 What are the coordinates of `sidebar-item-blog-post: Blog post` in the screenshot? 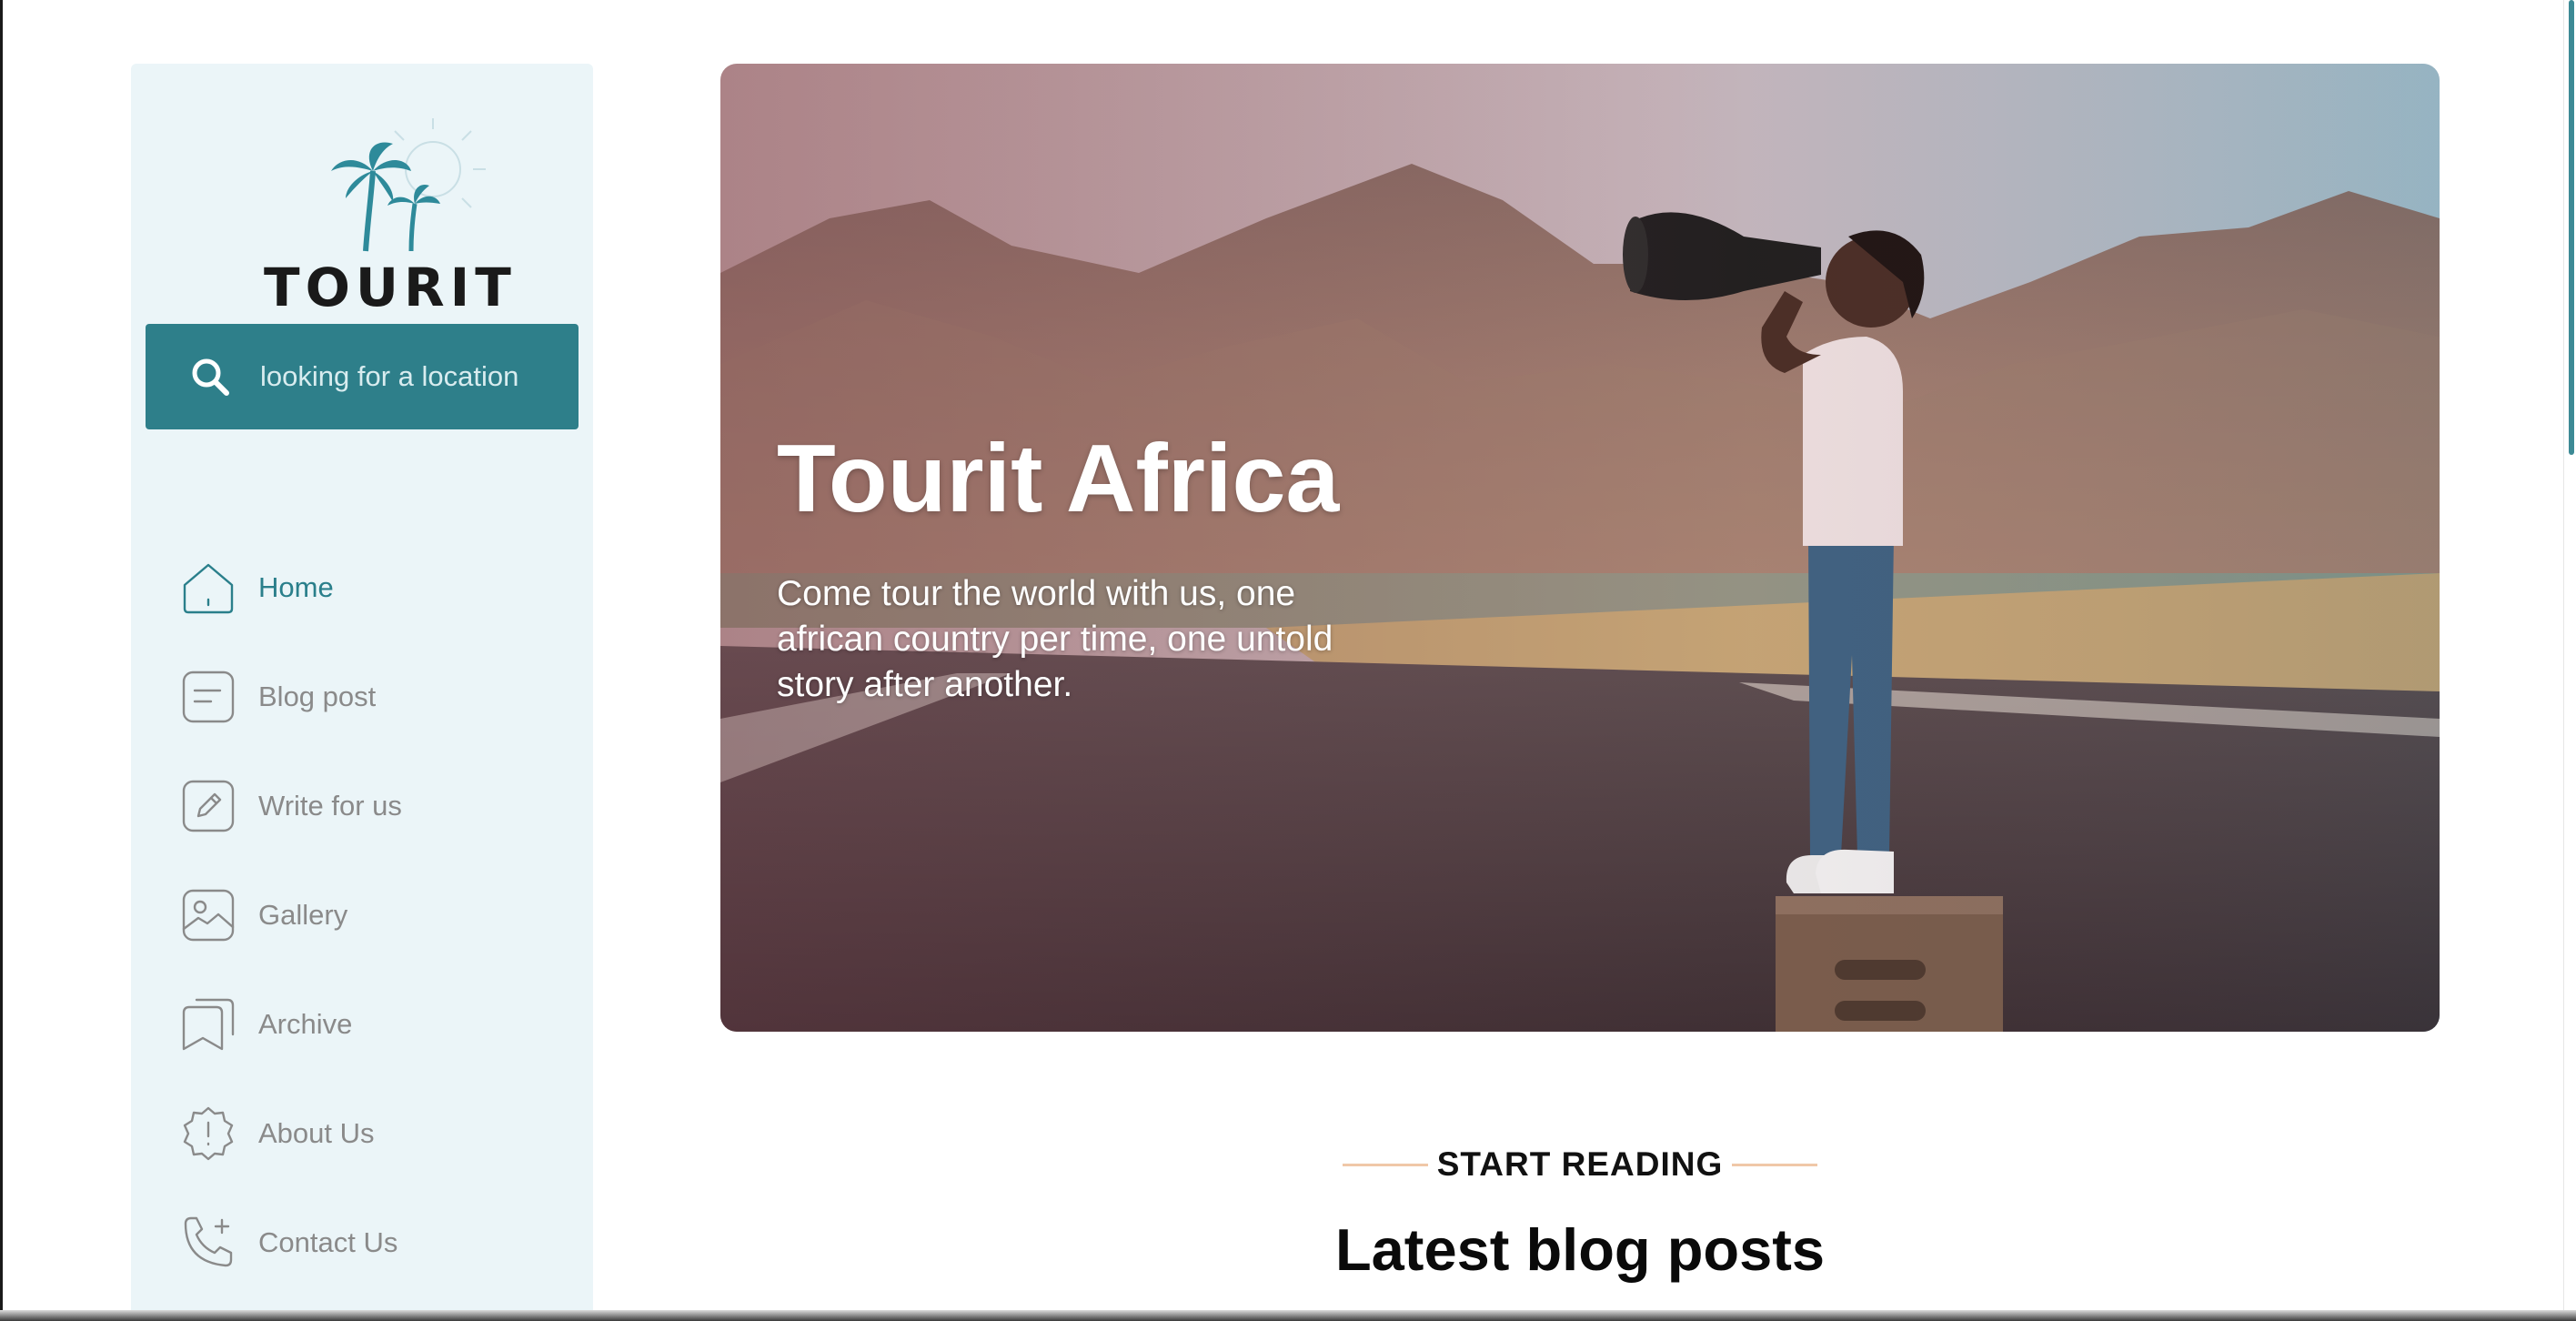 It's located at (371, 696).